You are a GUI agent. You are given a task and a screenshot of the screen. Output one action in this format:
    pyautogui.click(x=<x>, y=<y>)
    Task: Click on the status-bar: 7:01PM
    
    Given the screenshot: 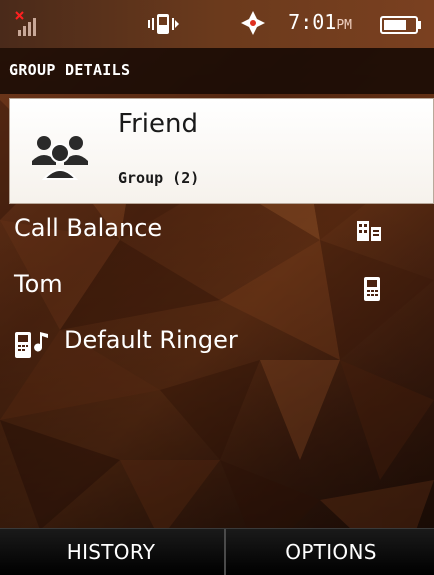 What is the action you would take?
    pyautogui.click(x=217, y=24)
    